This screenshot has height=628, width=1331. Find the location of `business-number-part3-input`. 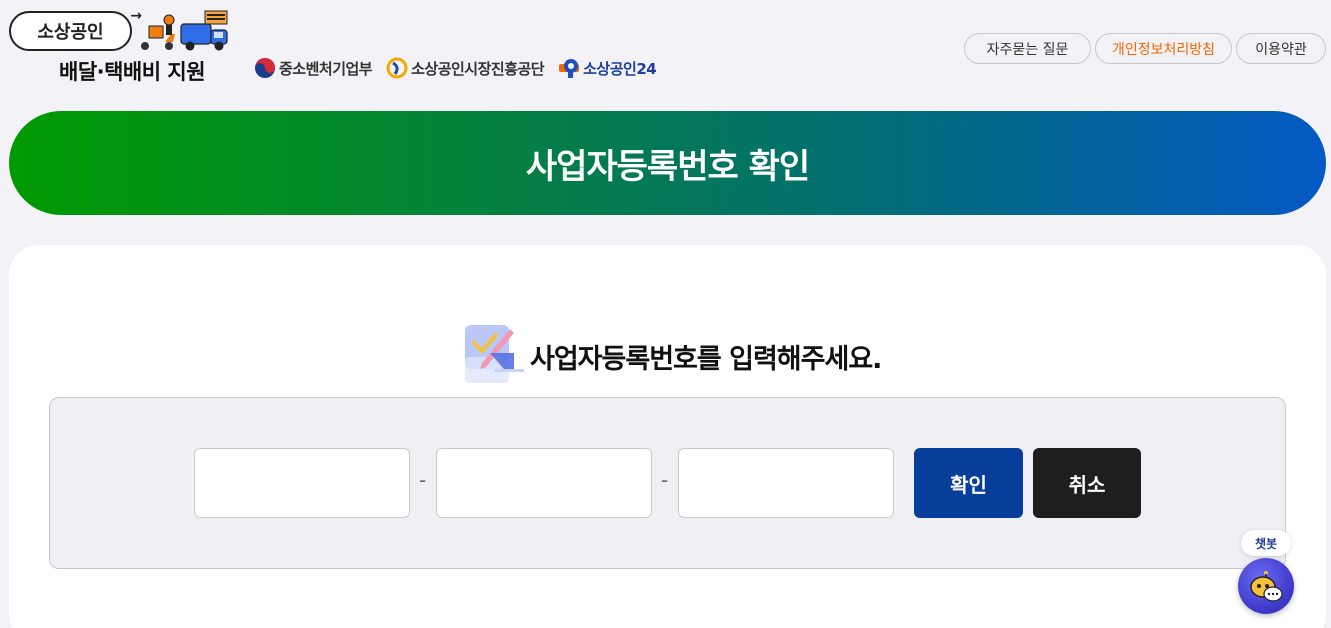

business-number-part3-input is located at coordinates (786, 483).